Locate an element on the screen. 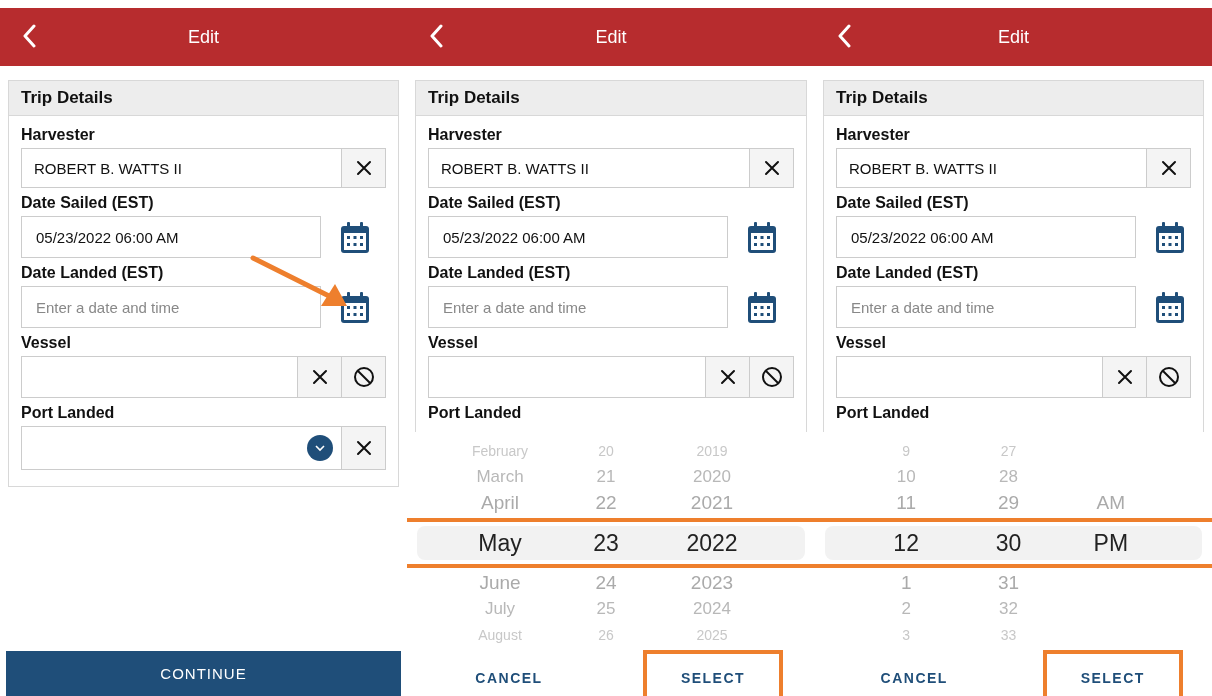  picker-option: 2020 is located at coordinates (712, 477).